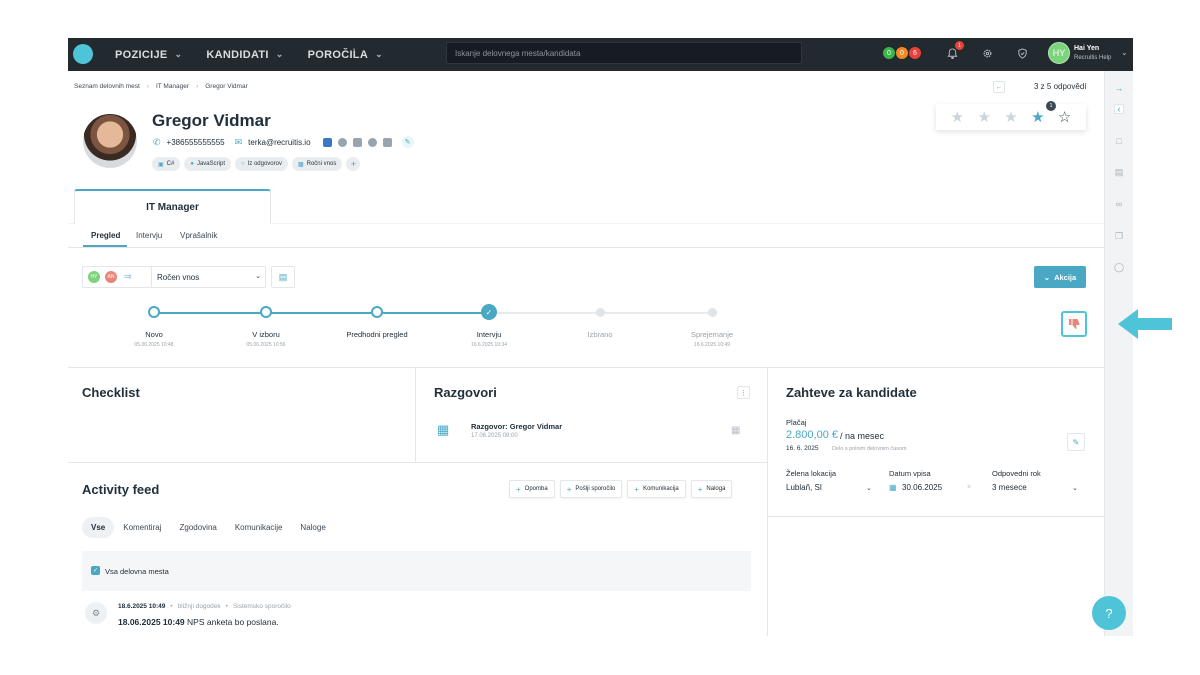 This screenshot has width=1200, height=675. I want to click on send-message-button: + Pošlji sporočilo, so click(591, 489).